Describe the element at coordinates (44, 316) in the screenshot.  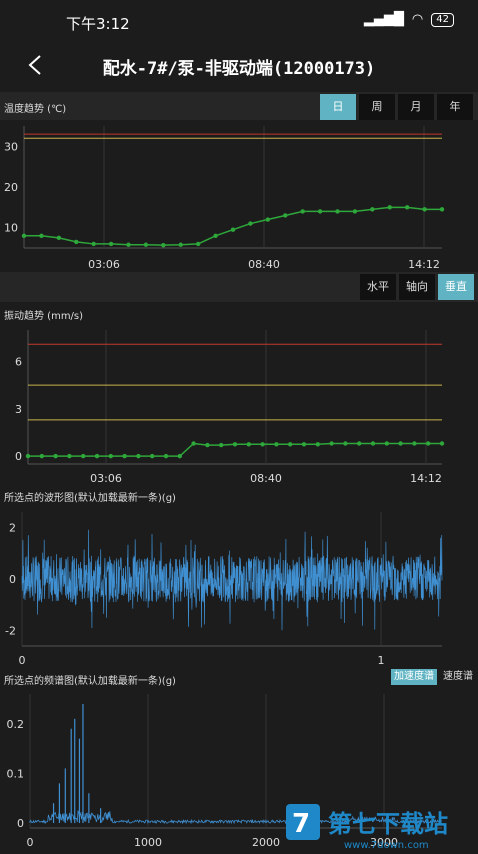
I see `vibration-label: 振动趋势 (mm/s)` at that location.